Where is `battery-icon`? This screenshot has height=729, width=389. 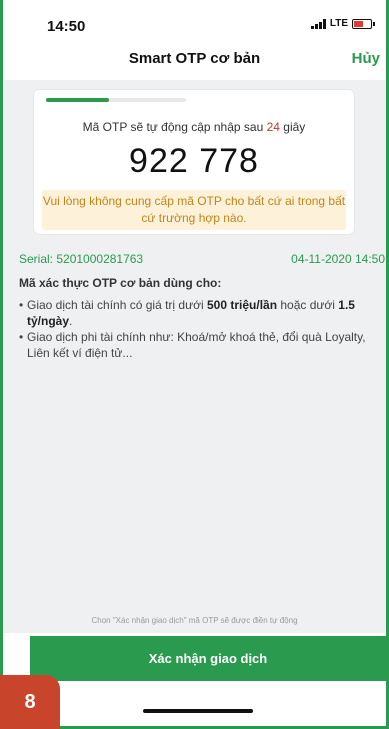
battery-icon is located at coordinates (363, 23).